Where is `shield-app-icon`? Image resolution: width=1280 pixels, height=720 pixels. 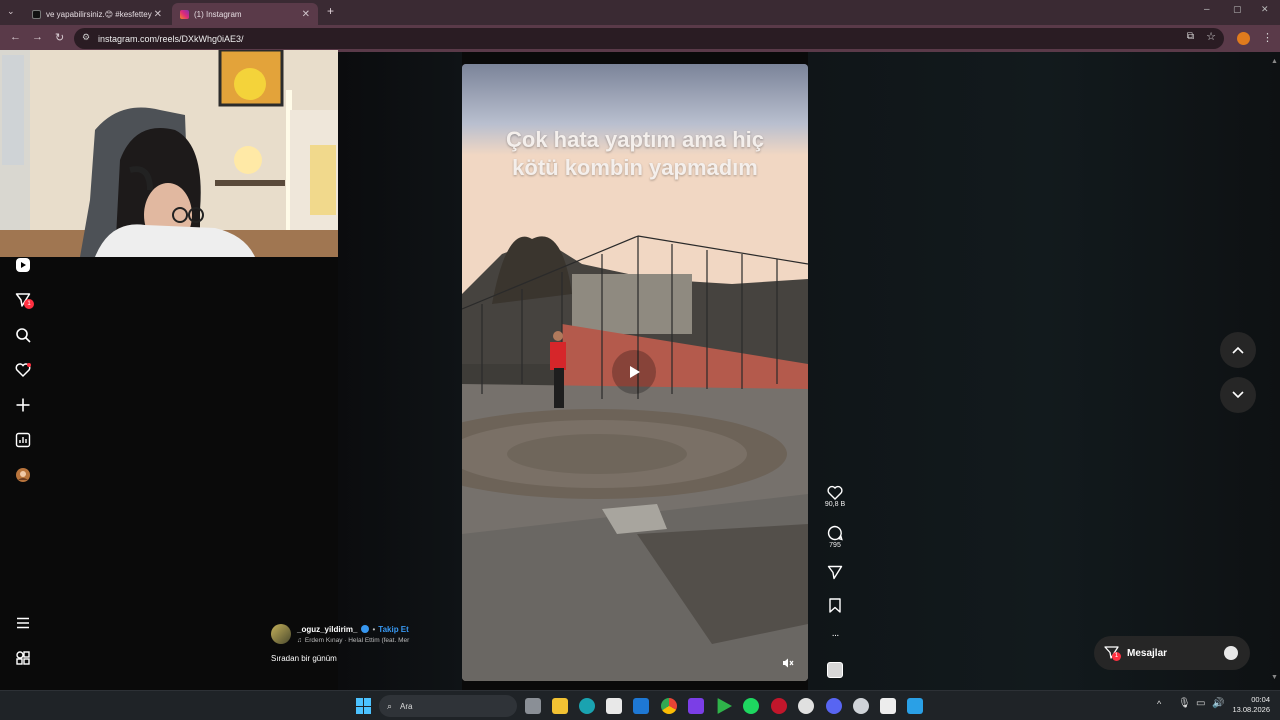 shield-app-icon is located at coordinates (779, 706).